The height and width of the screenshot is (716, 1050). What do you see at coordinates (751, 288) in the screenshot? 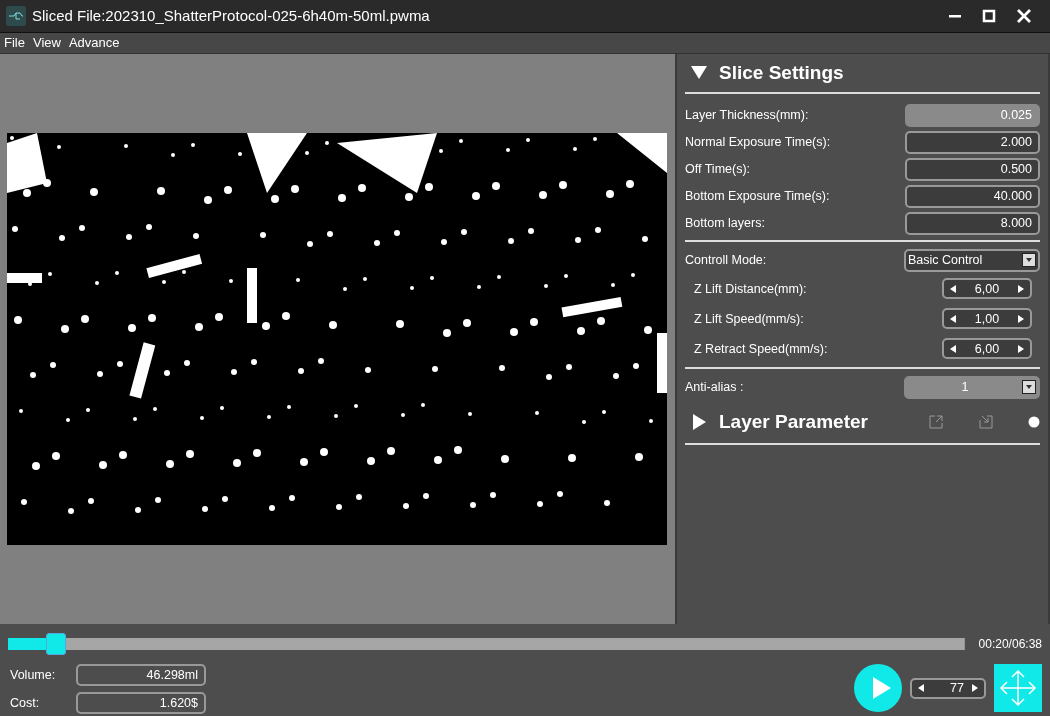
I see `setting-label: Z Lift Distance(mm):` at bounding box center [751, 288].